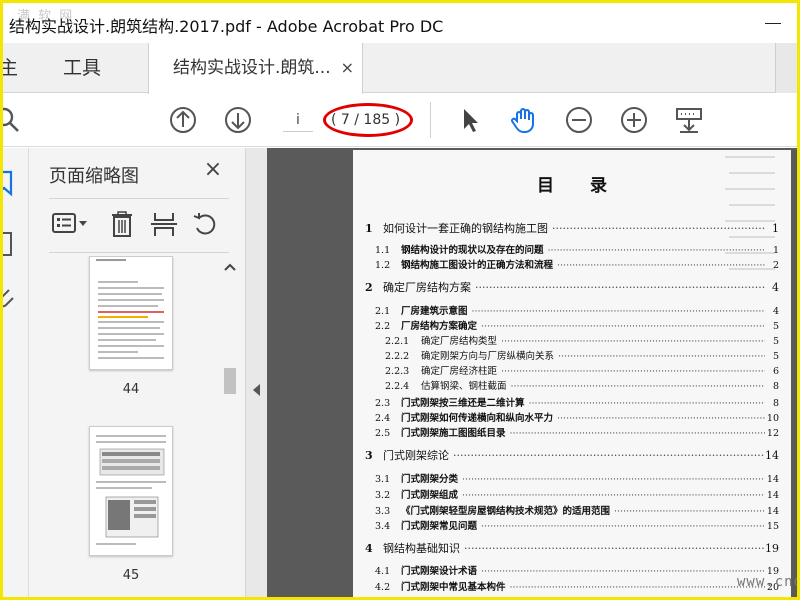 The image size is (800, 600). I want to click on attachment-icon, so click(11, 298).